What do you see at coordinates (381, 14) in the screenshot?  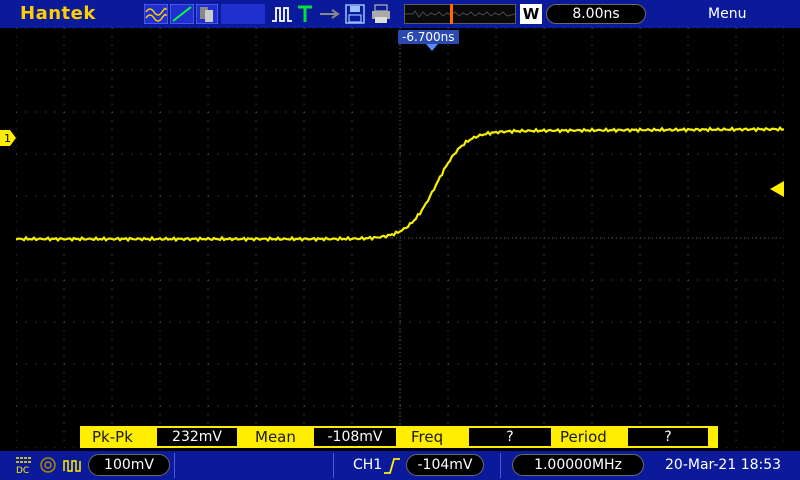 I see `printer-icon` at bounding box center [381, 14].